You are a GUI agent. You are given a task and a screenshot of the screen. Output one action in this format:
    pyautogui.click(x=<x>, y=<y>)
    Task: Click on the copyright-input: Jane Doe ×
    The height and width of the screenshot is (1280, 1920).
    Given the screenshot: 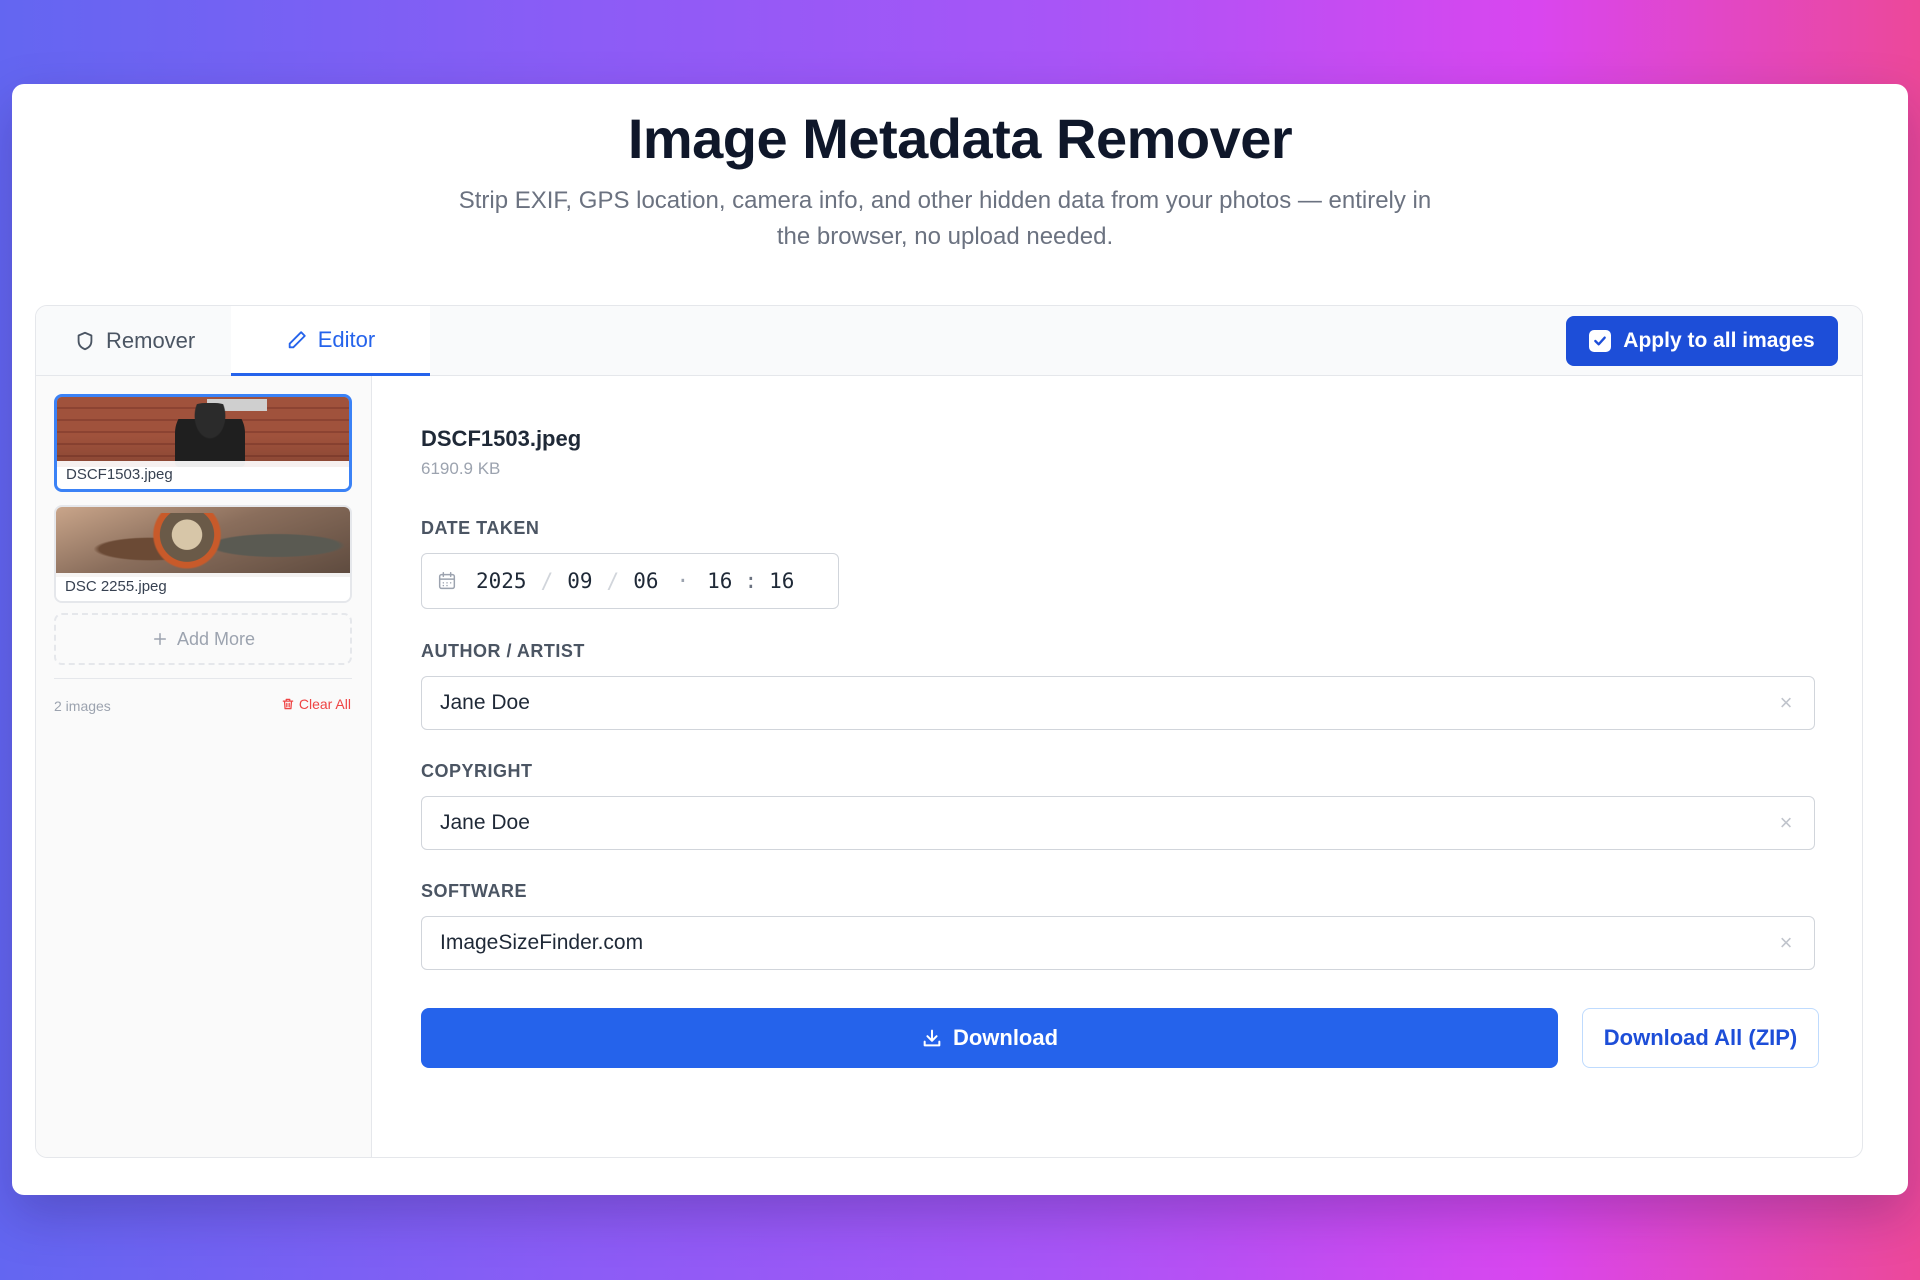 What is the action you would take?
    pyautogui.click(x=1118, y=823)
    